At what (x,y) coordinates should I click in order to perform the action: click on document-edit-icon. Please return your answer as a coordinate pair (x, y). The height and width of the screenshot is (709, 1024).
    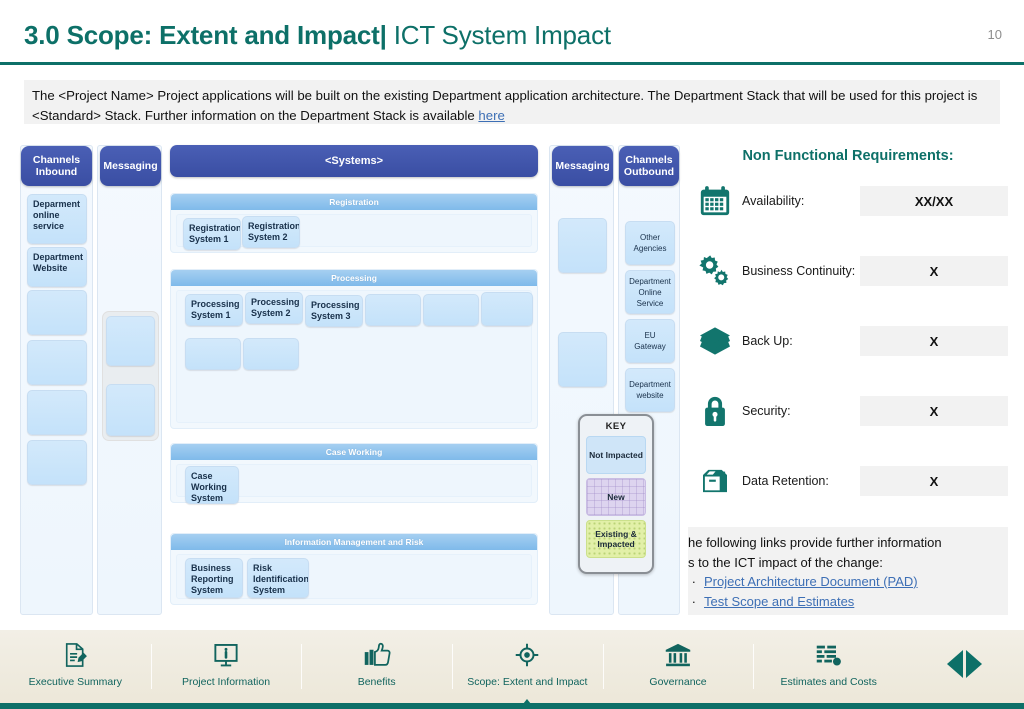
    Looking at the image, I should click on (75, 656).